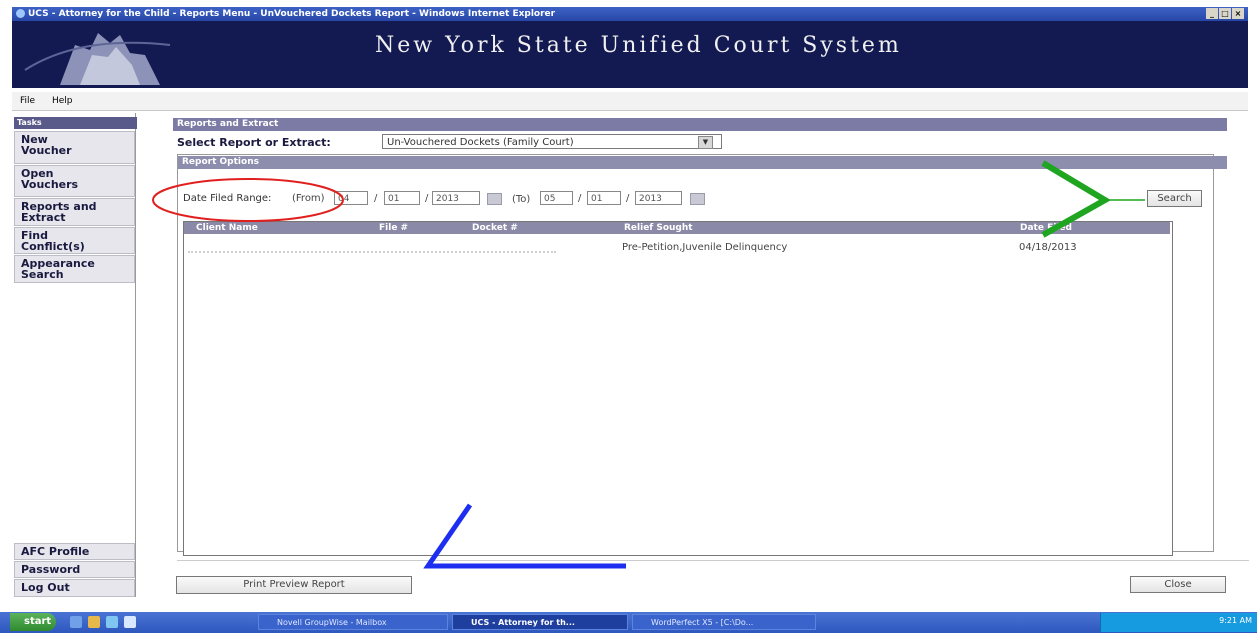 This screenshot has height=633, width=1257. I want to click on windows-taskbar, so click(628, 622).